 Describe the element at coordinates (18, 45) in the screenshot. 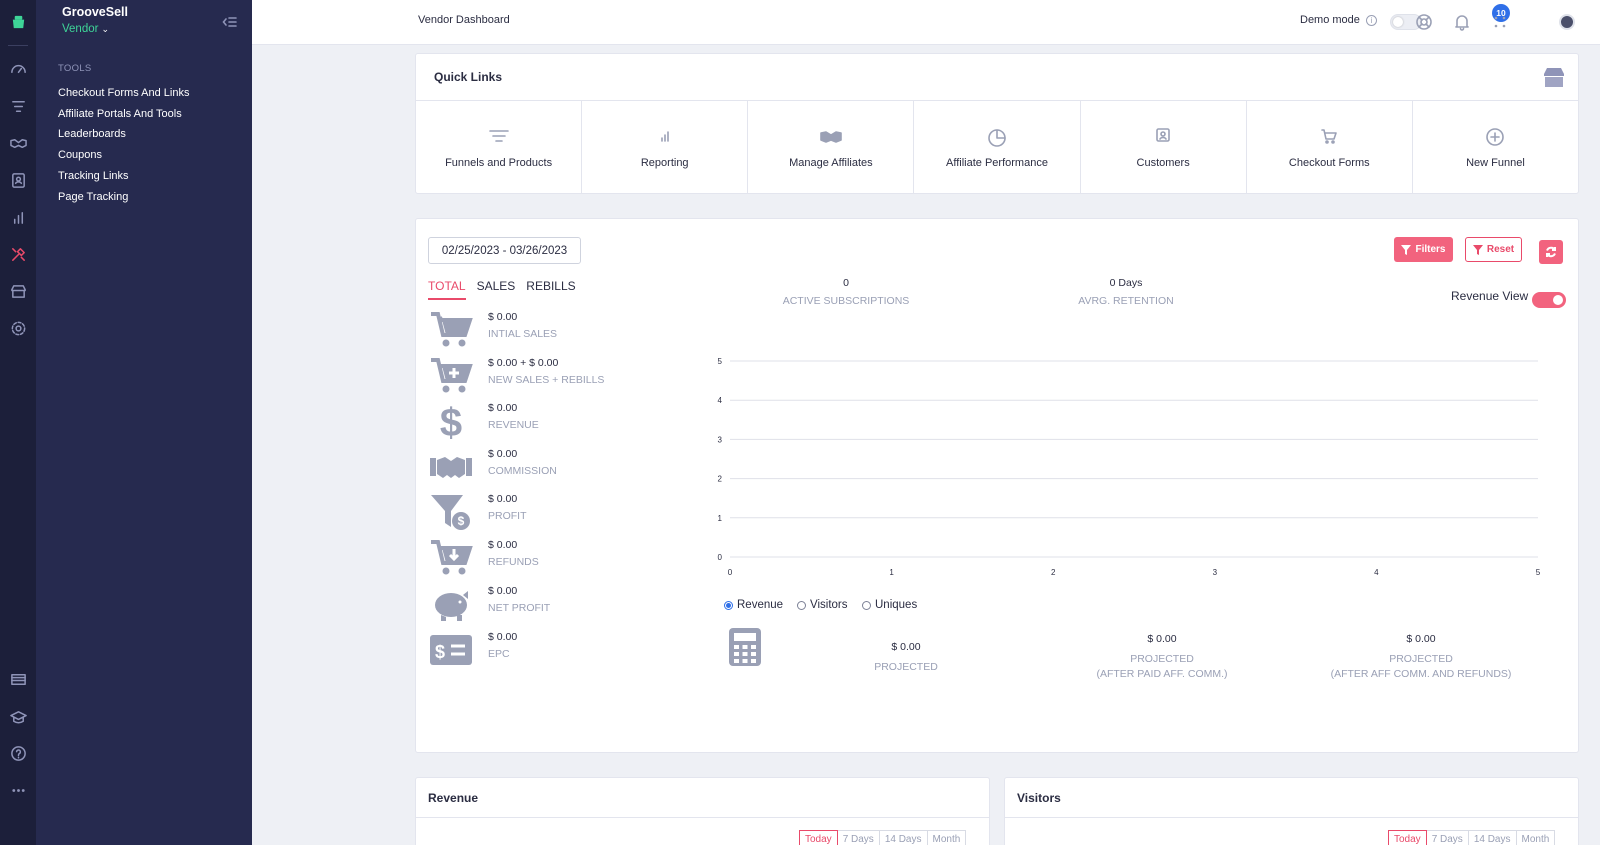

I see `rail-divider` at that location.